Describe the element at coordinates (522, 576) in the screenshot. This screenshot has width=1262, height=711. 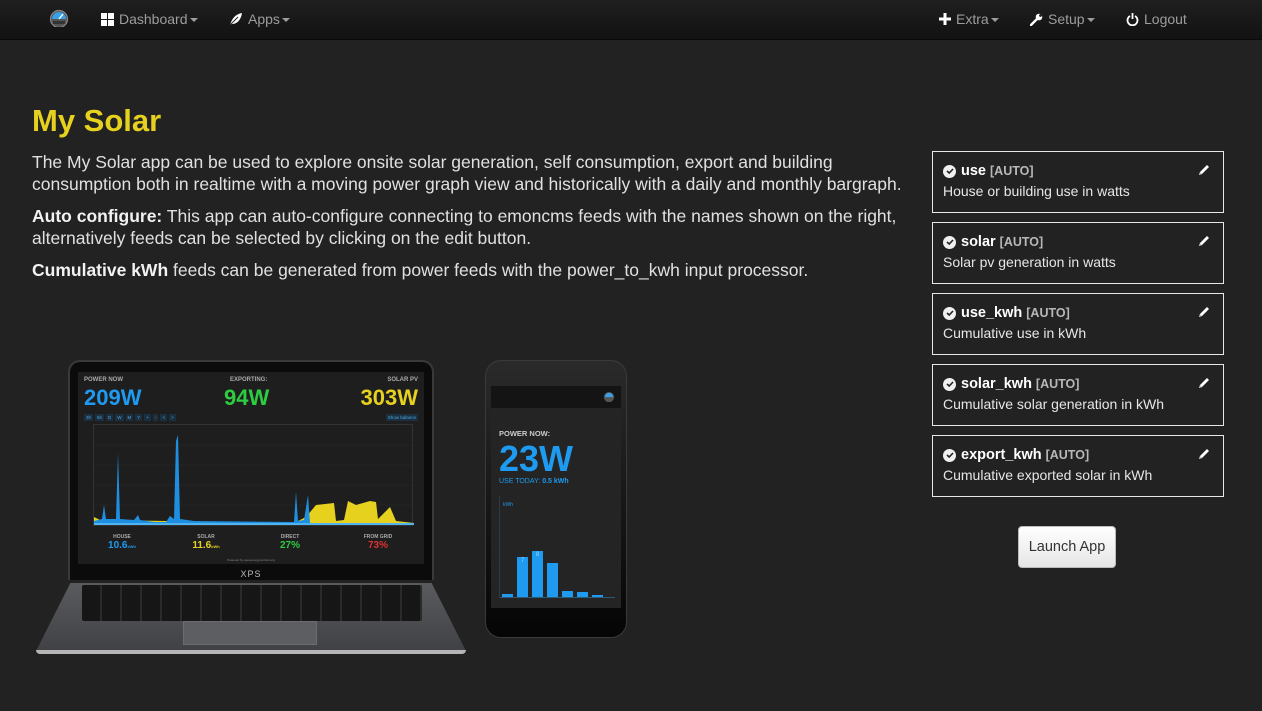
I see `bargraph-bar: 7` at that location.